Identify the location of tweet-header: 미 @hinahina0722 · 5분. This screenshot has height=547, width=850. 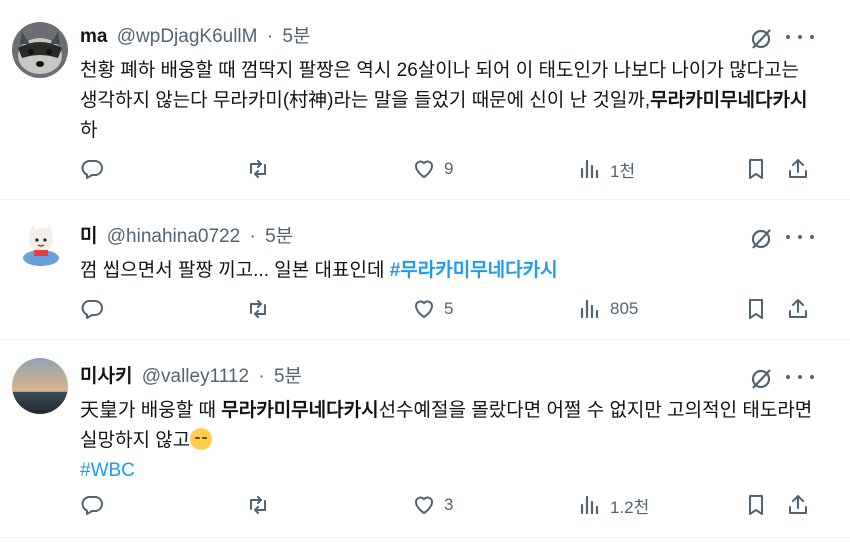
(186, 237).